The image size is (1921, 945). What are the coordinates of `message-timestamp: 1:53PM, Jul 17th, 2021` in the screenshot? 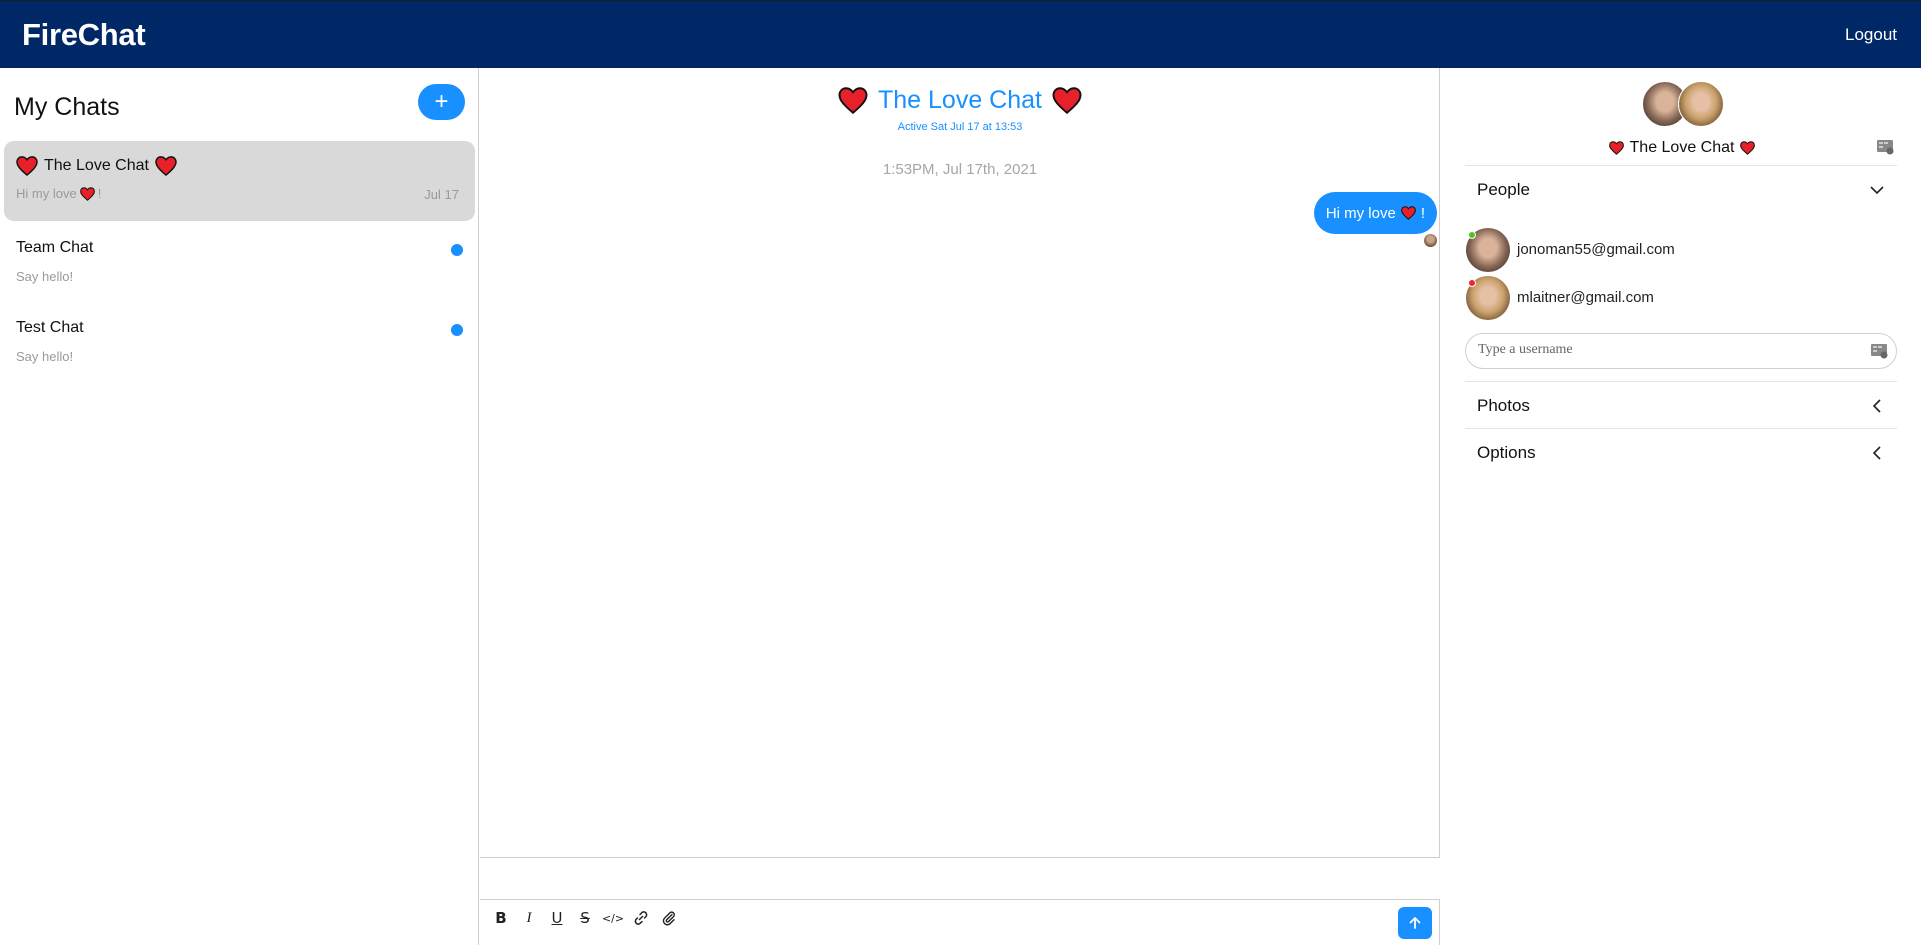 It's located at (960, 169).